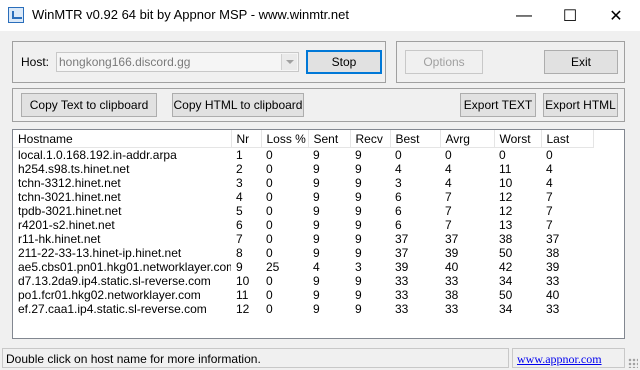 The image size is (640, 370). What do you see at coordinates (518, 139) in the screenshot?
I see `column-header-worst: Worst` at bounding box center [518, 139].